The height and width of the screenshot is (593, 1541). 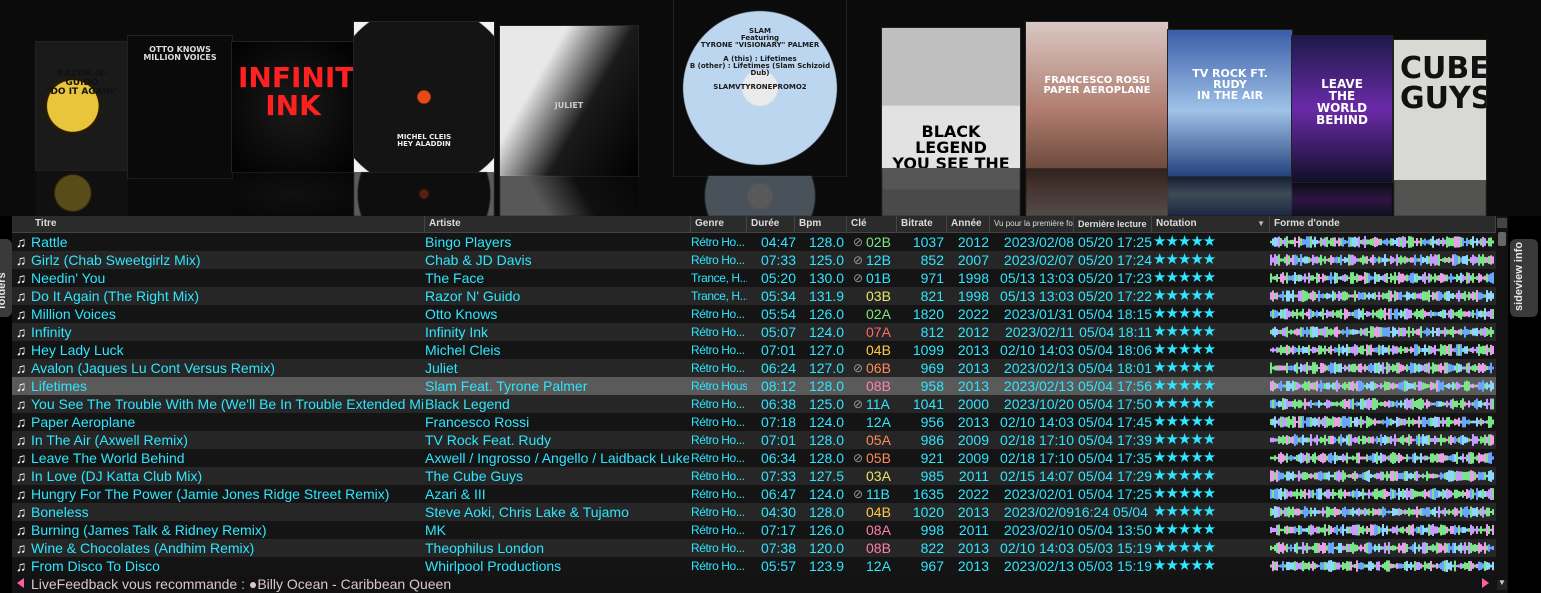 I want to click on column-header-last-played: Dernière lecture, so click(x=1113, y=224).